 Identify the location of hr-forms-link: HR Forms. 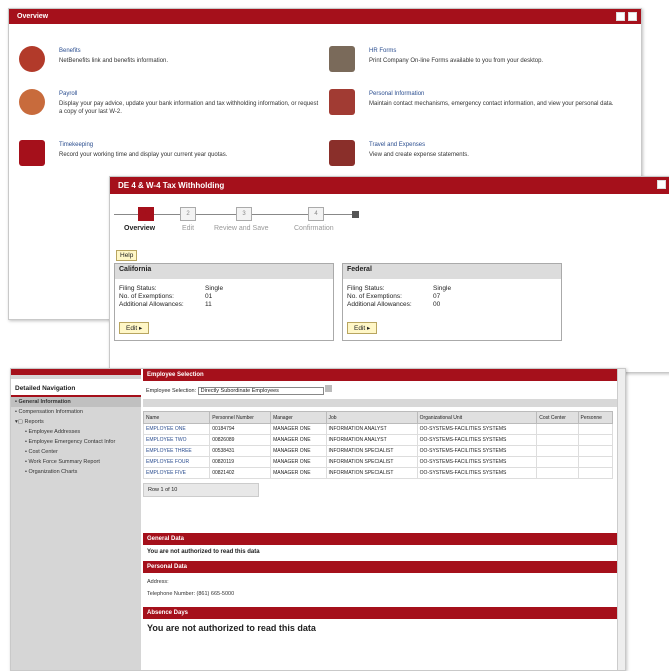
(382, 51).